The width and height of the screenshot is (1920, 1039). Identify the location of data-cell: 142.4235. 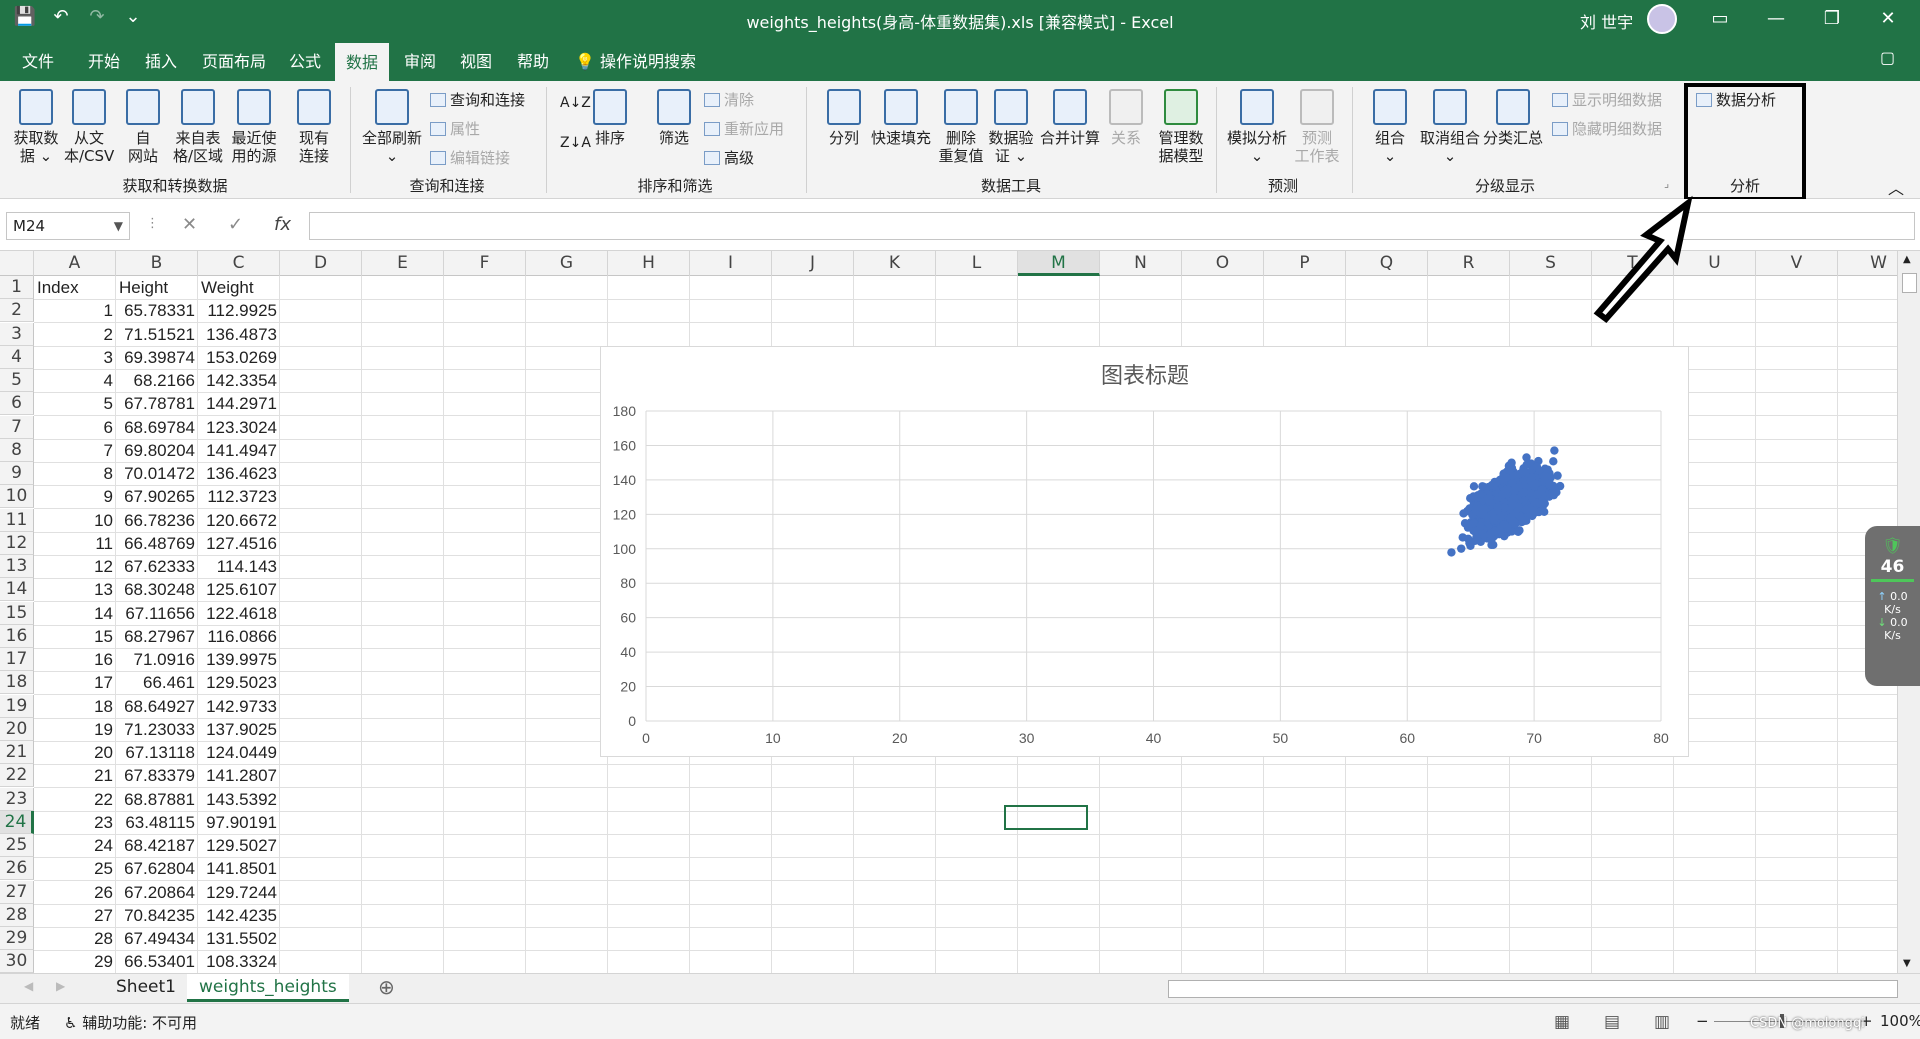
(239, 915).